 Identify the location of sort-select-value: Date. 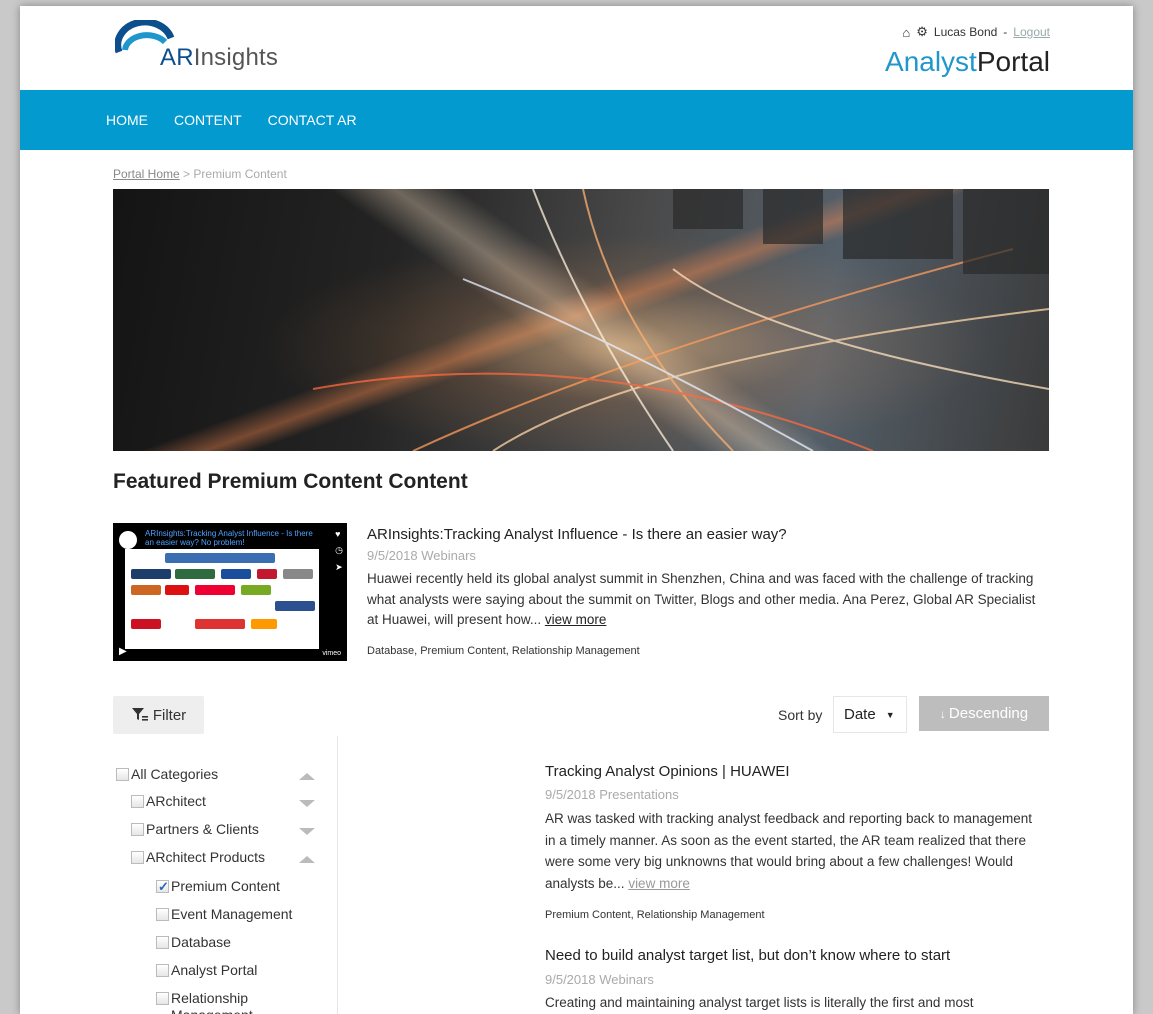
(860, 714).